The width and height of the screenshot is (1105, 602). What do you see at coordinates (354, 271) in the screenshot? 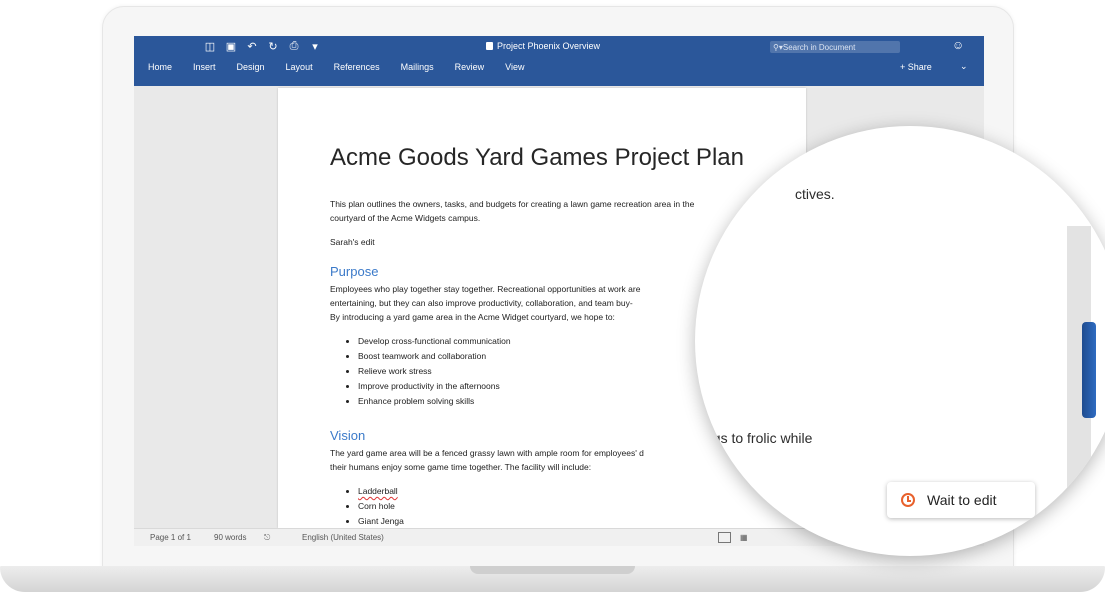
I see `purpose-heading: Purpose` at bounding box center [354, 271].